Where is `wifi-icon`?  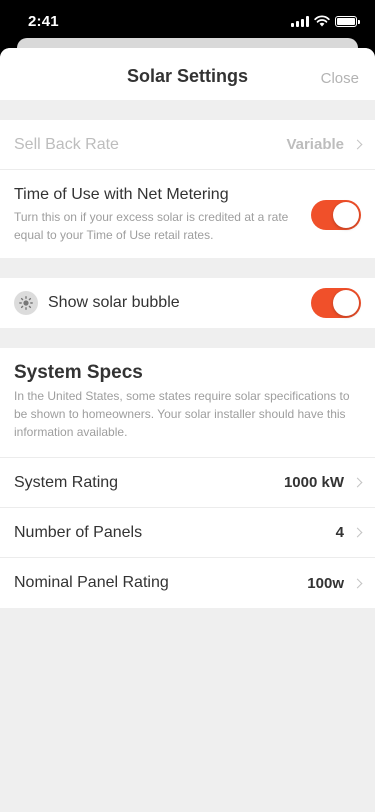 wifi-icon is located at coordinates (322, 21).